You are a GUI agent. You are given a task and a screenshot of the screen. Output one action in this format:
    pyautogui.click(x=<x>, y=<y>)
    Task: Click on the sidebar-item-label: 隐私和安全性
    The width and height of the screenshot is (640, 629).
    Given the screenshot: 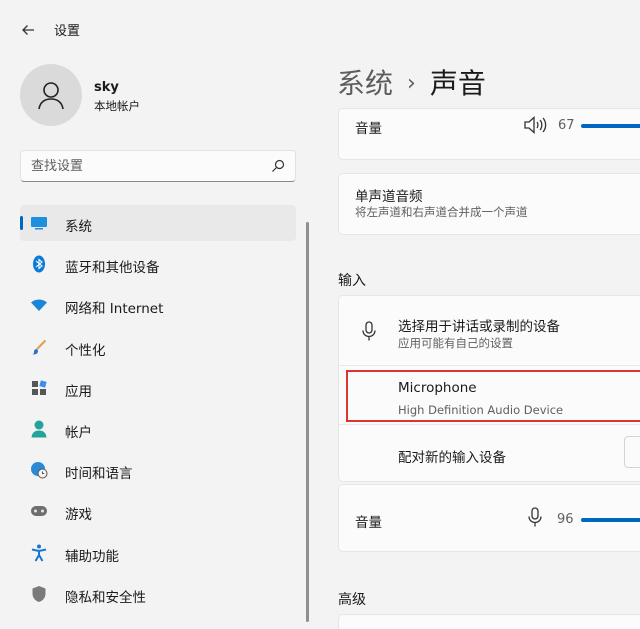 What is the action you would take?
    pyautogui.click(x=105, y=597)
    